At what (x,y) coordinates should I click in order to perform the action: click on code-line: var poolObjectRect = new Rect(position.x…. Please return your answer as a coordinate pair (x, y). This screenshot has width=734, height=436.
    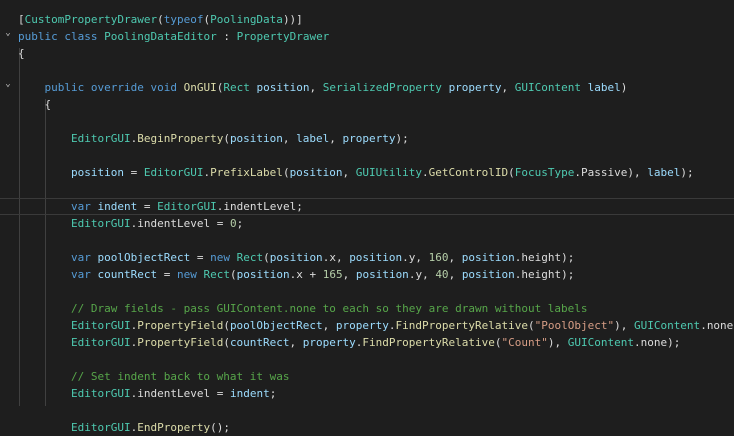
    Looking at the image, I should click on (367, 257).